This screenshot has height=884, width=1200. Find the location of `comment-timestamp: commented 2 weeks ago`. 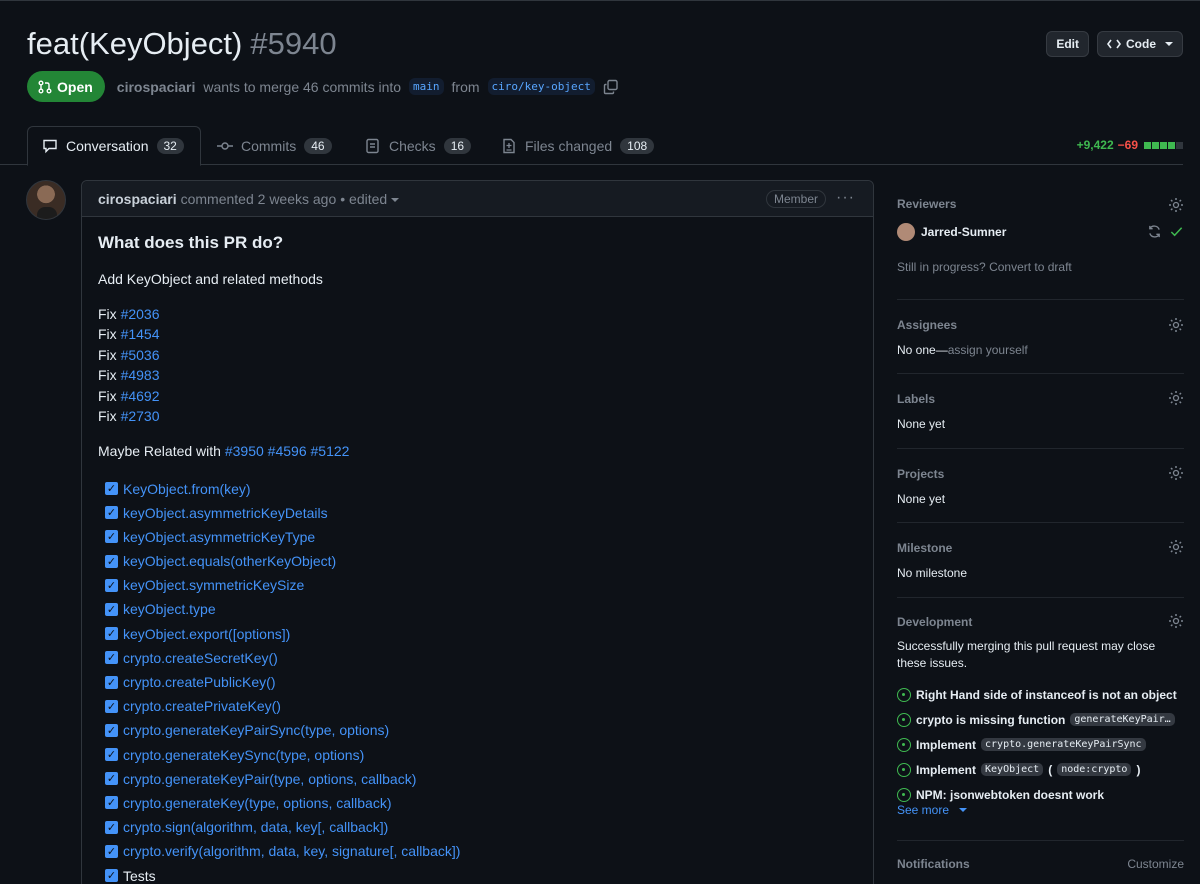

comment-timestamp: commented 2 weeks ago is located at coordinates (259, 199).